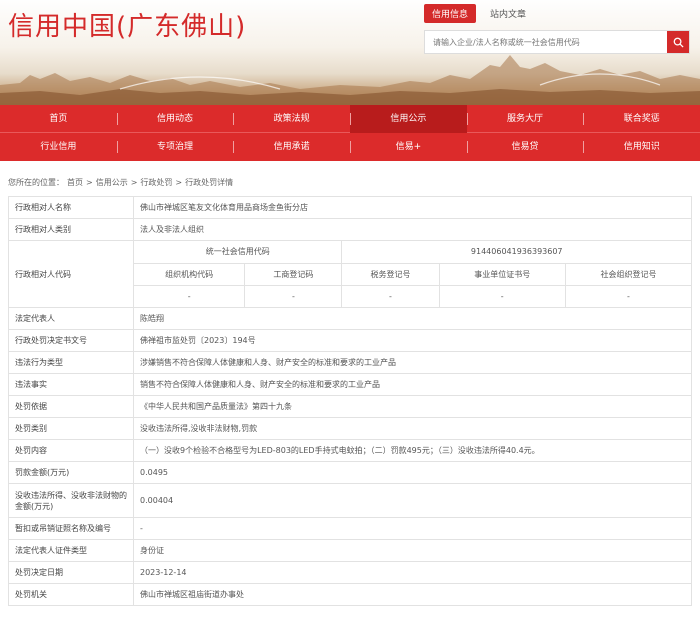 This screenshot has height=620, width=700. I want to click on row-label: 违法行为类型, so click(71, 362).